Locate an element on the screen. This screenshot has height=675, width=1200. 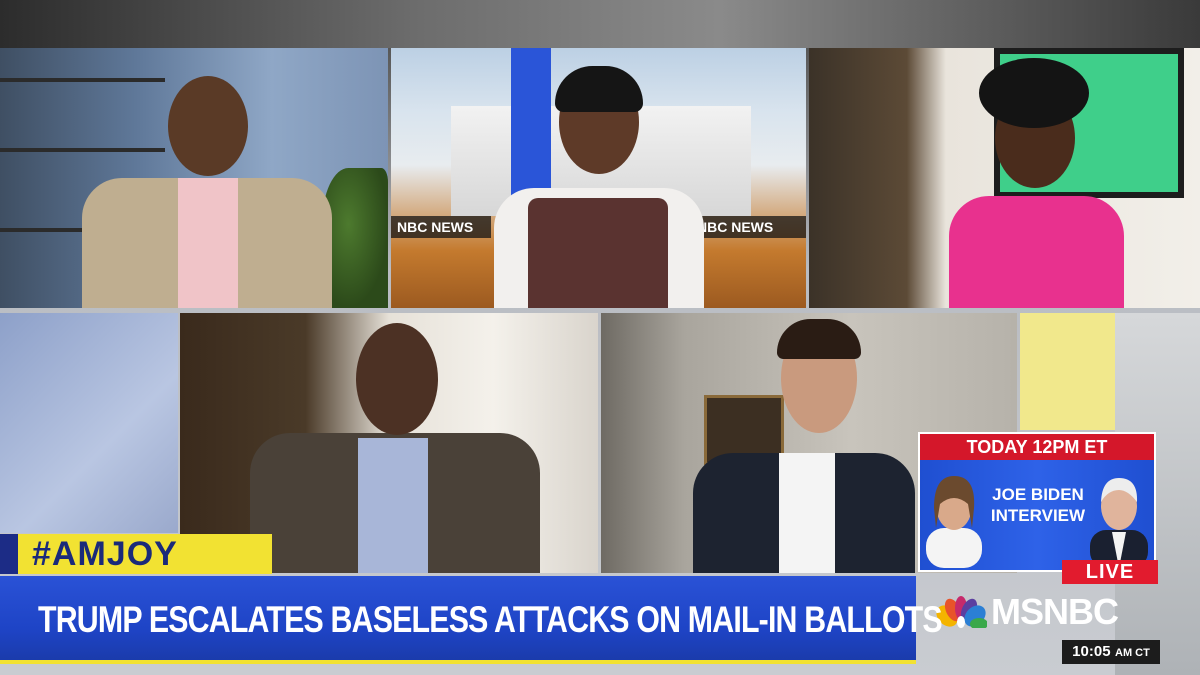
network-logo: MSNBC is located at coordinates (1050, 612).